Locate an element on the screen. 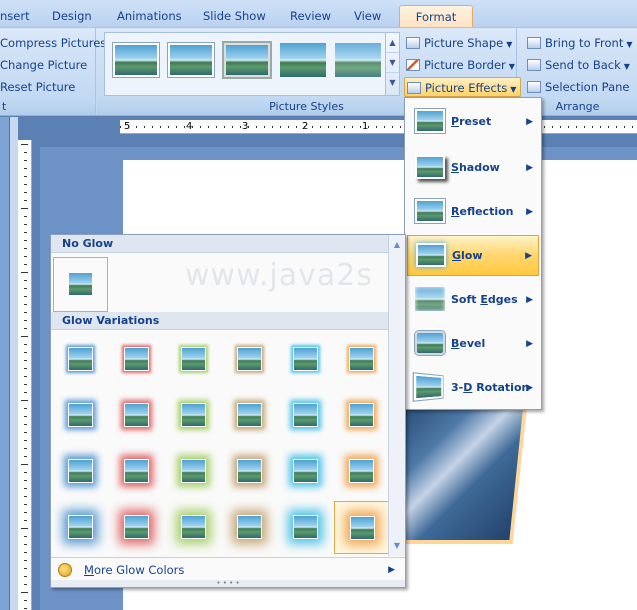  menu-item-soft-edges: Soft Edges ▶ is located at coordinates (473, 300).